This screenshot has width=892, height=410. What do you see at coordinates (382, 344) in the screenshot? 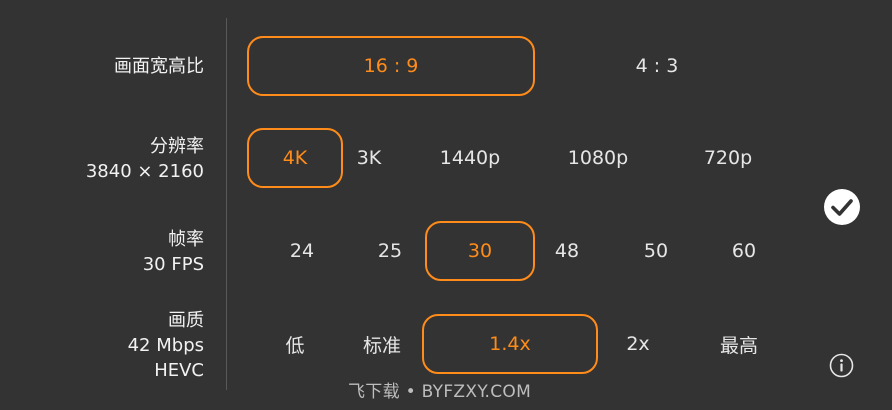
I see `quality-option-standard: 标准` at bounding box center [382, 344].